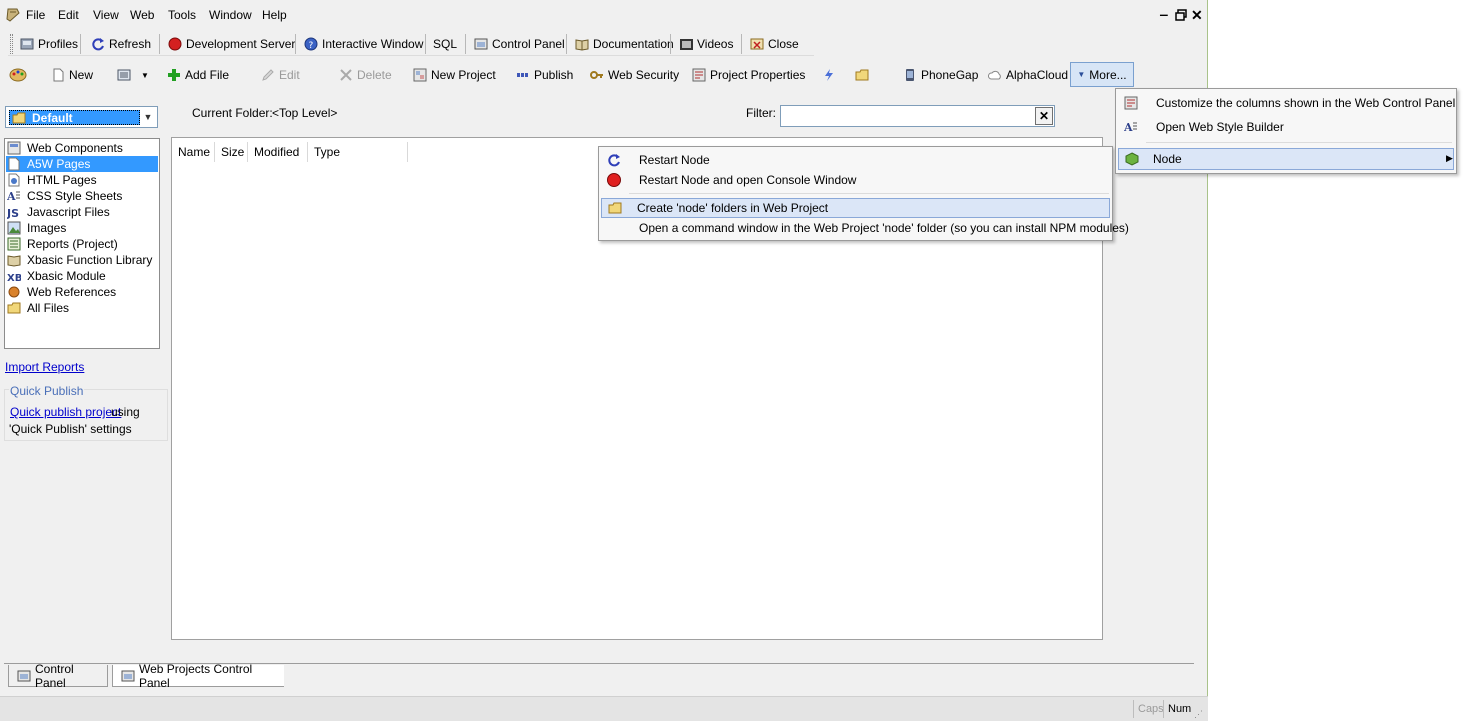  Describe the element at coordinates (715, 44) in the screenshot. I see `videos-label: Videos` at that location.